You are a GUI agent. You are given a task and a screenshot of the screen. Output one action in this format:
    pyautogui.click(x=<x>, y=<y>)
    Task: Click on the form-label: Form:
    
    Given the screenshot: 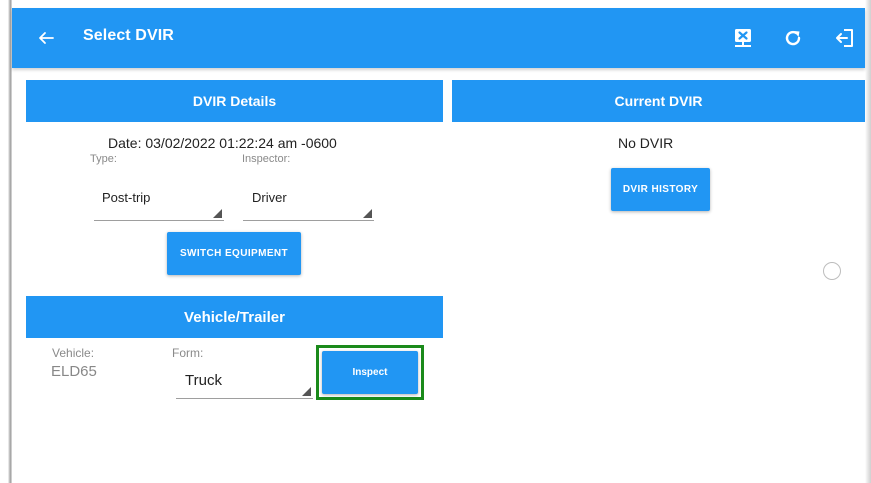 What is the action you would take?
    pyautogui.click(x=188, y=353)
    